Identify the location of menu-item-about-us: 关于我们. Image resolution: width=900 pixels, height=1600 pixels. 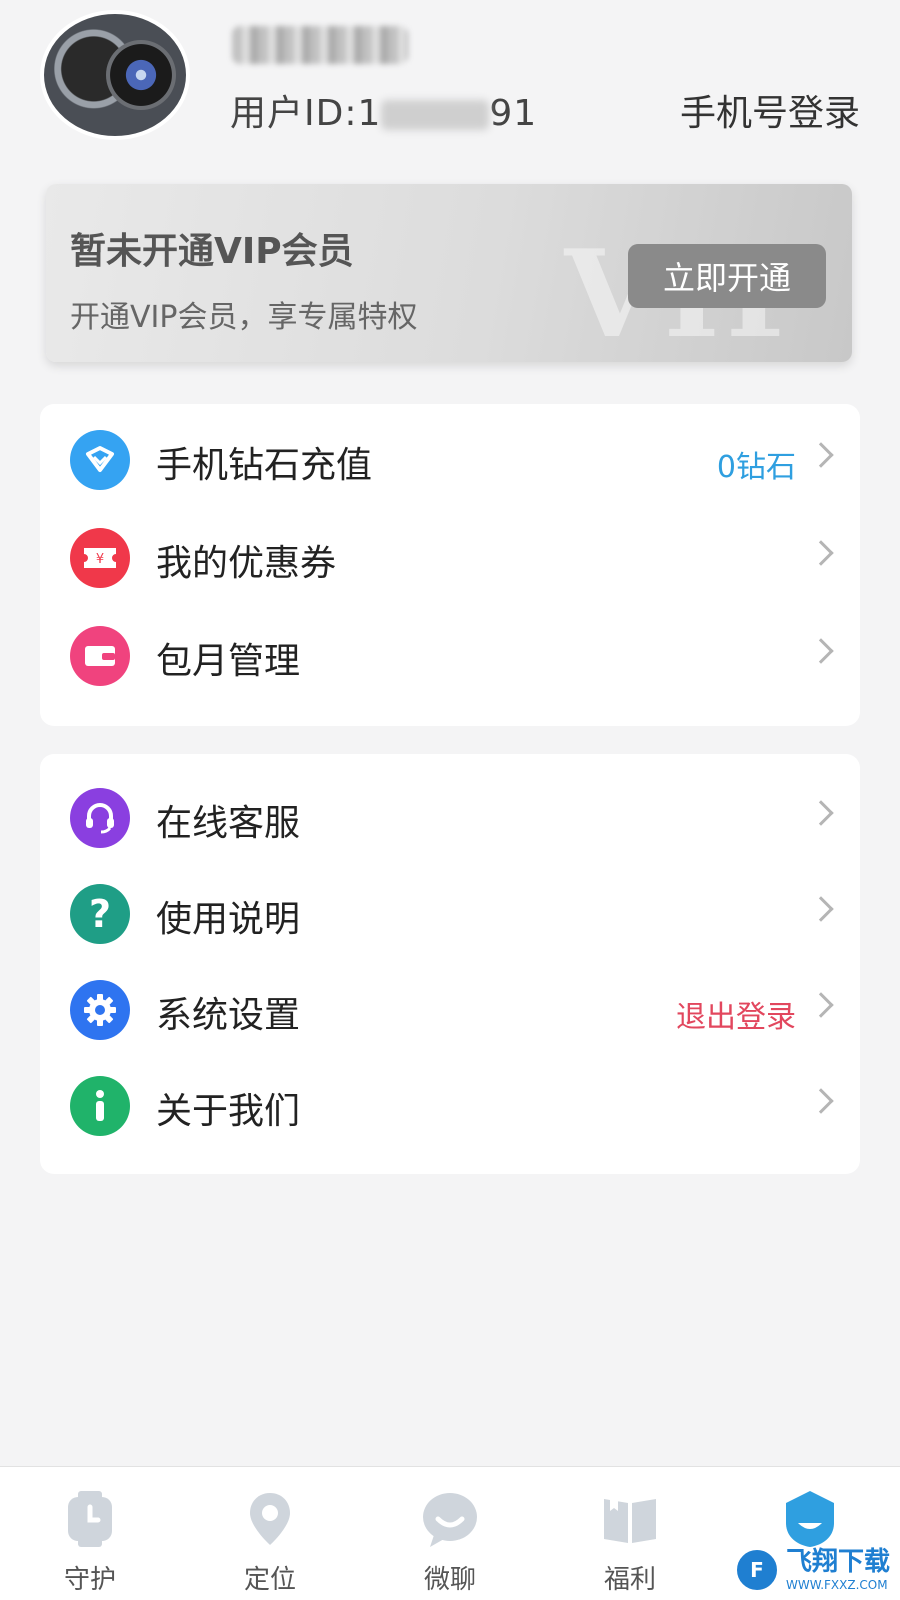
(450, 1103).